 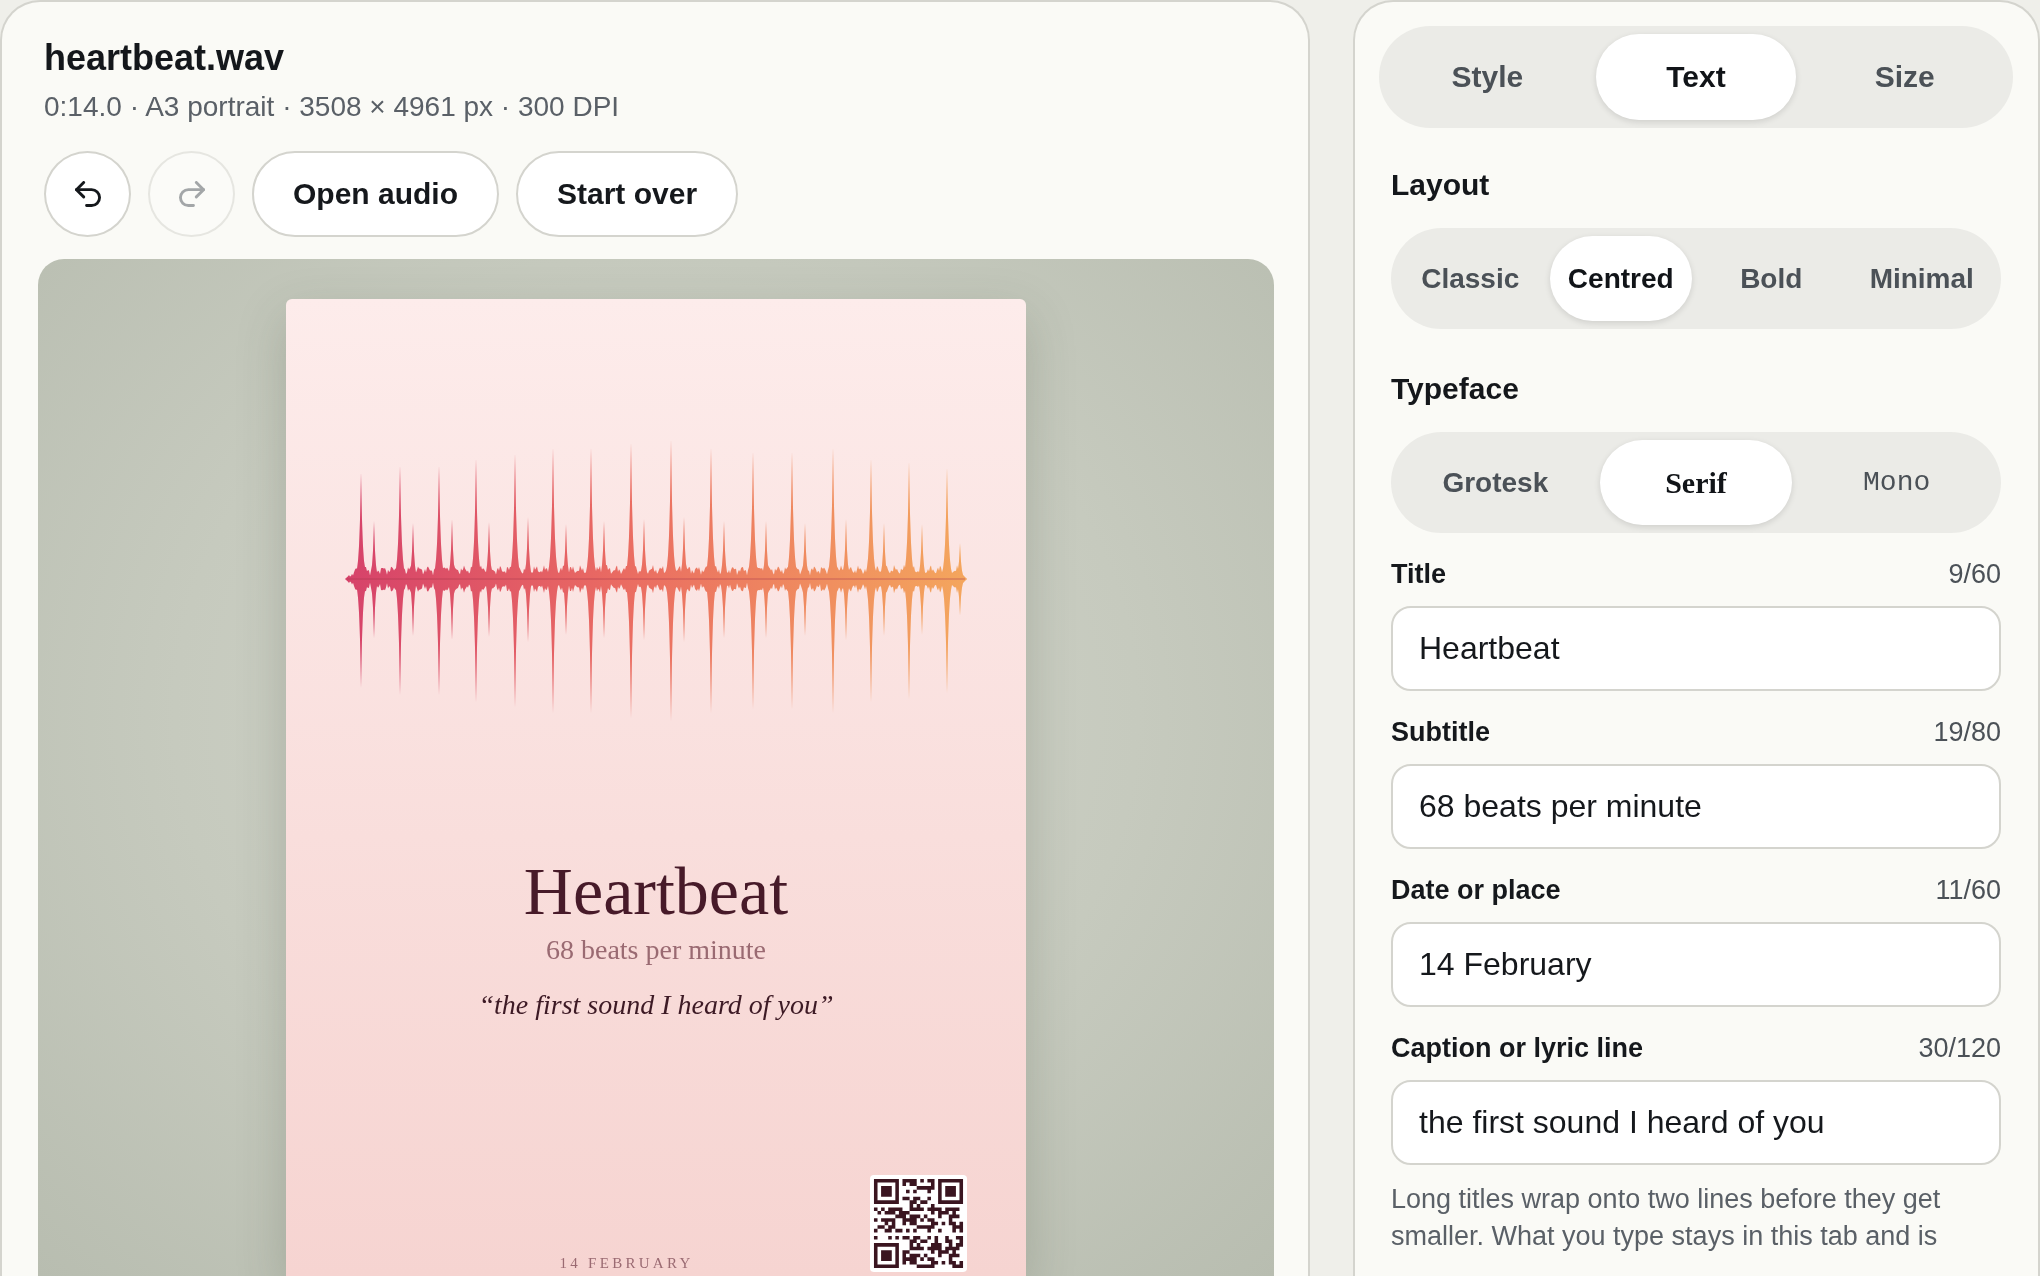 I want to click on text-input: 14 February, so click(x=1696, y=964).